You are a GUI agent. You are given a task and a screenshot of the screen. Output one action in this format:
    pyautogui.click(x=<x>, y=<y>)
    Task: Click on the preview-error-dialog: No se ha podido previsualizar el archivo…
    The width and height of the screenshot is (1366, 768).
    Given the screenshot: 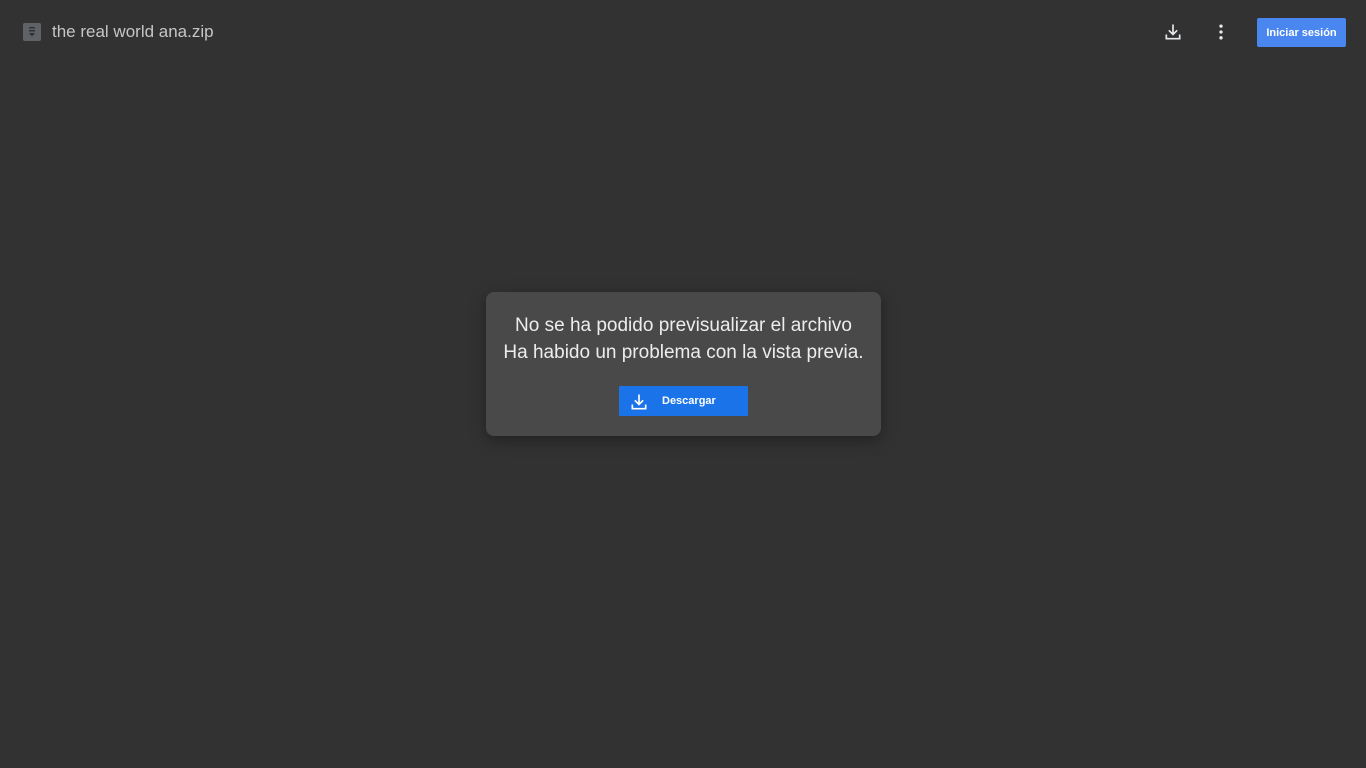 What is the action you would take?
    pyautogui.click(x=683, y=364)
    